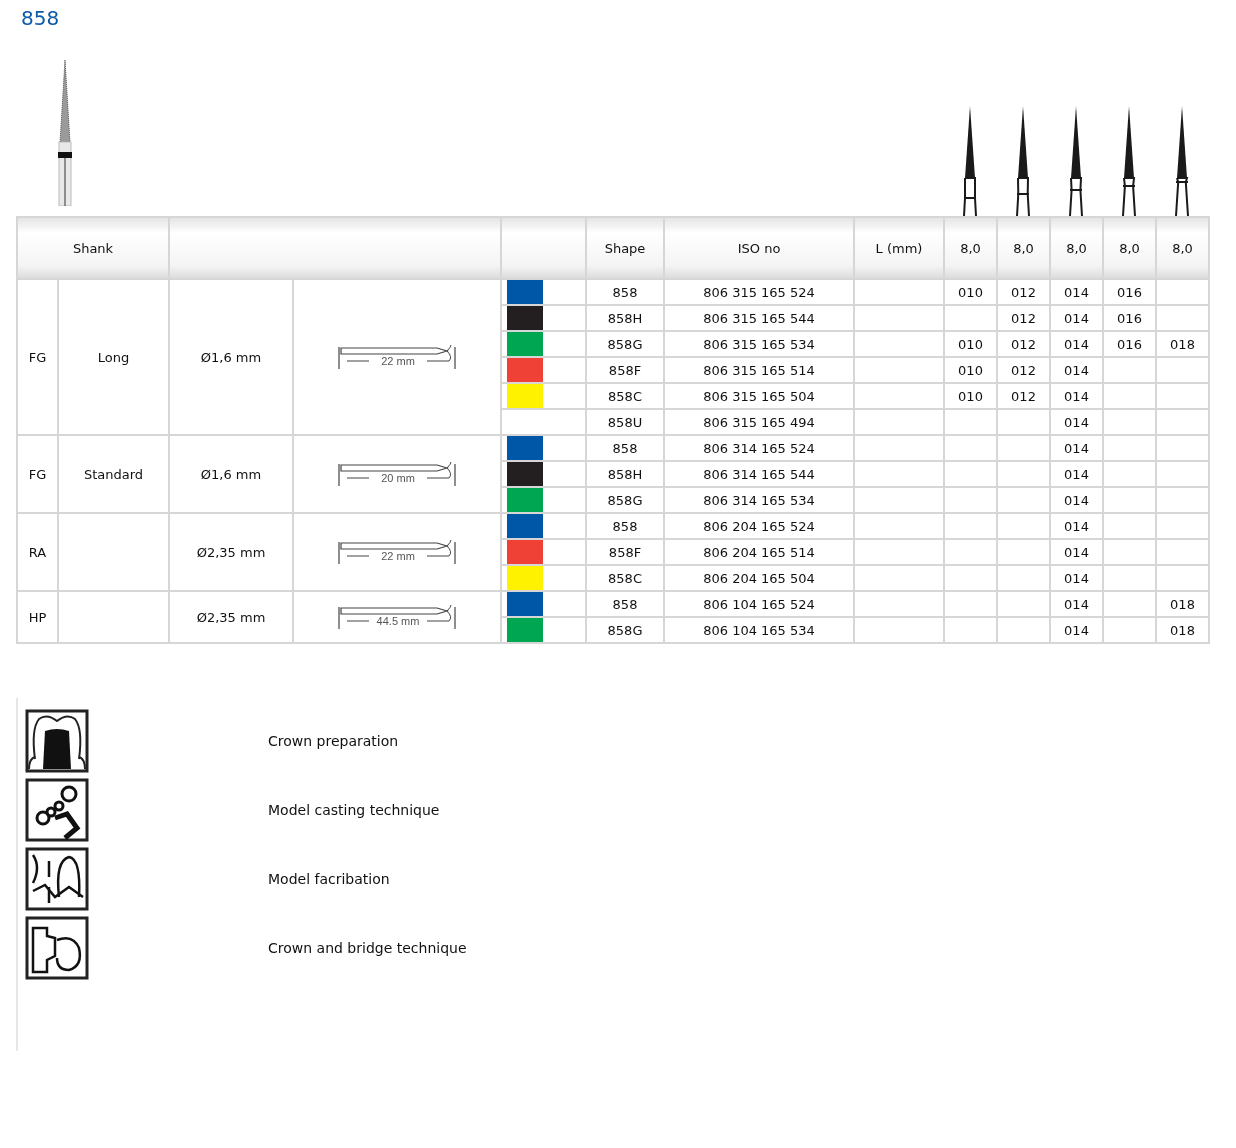  What do you see at coordinates (367, 947) in the screenshot?
I see `application-label: Crown and bridge technique` at bounding box center [367, 947].